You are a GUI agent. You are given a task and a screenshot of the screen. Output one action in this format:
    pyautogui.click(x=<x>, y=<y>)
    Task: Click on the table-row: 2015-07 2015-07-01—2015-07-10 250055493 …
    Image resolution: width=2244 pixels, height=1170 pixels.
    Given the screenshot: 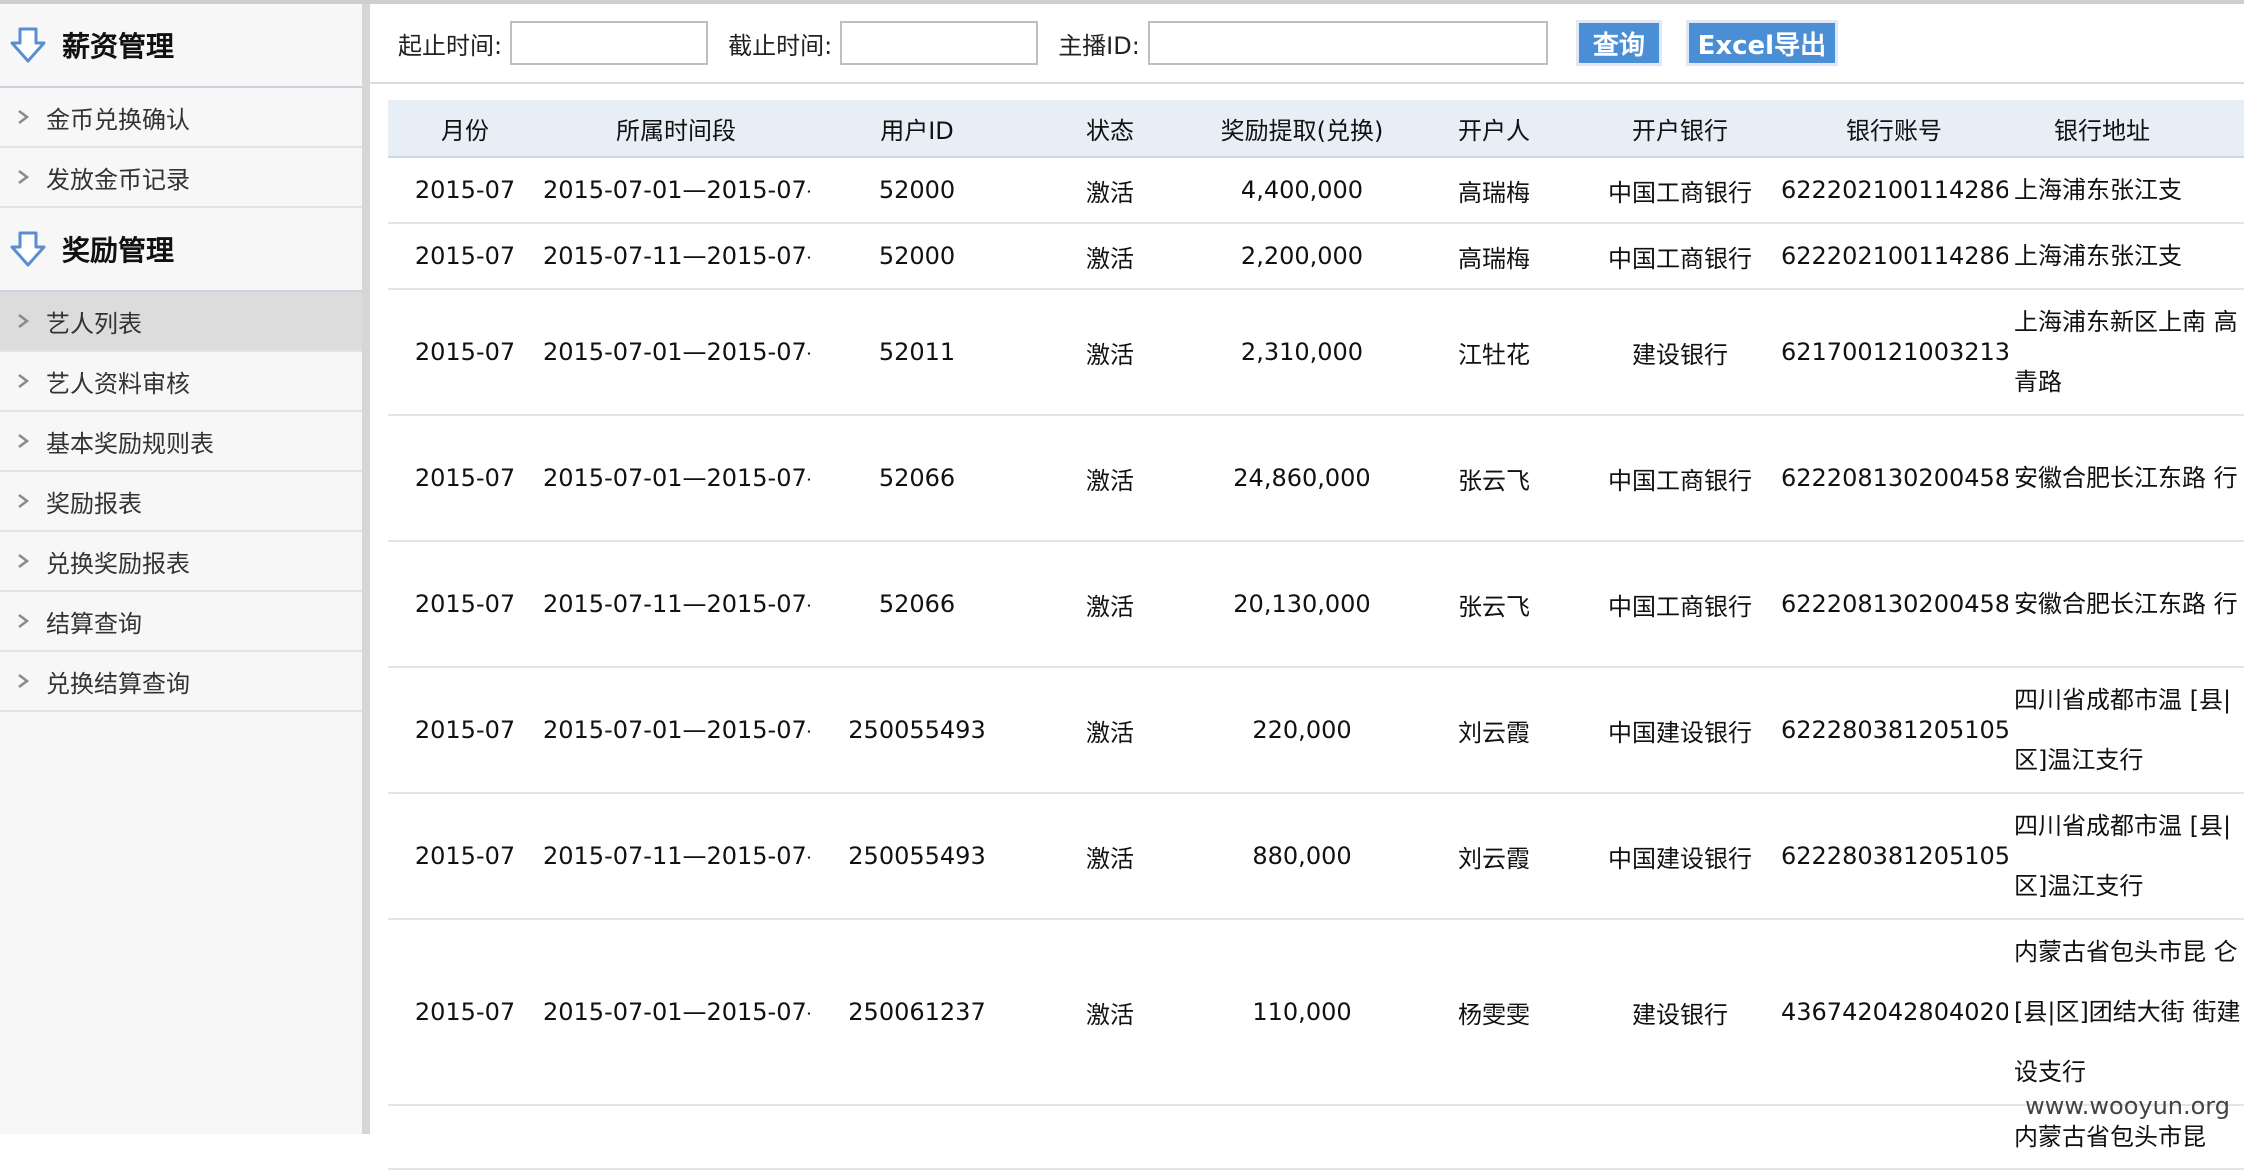 What is the action you would take?
    pyautogui.click(x=1316, y=730)
    